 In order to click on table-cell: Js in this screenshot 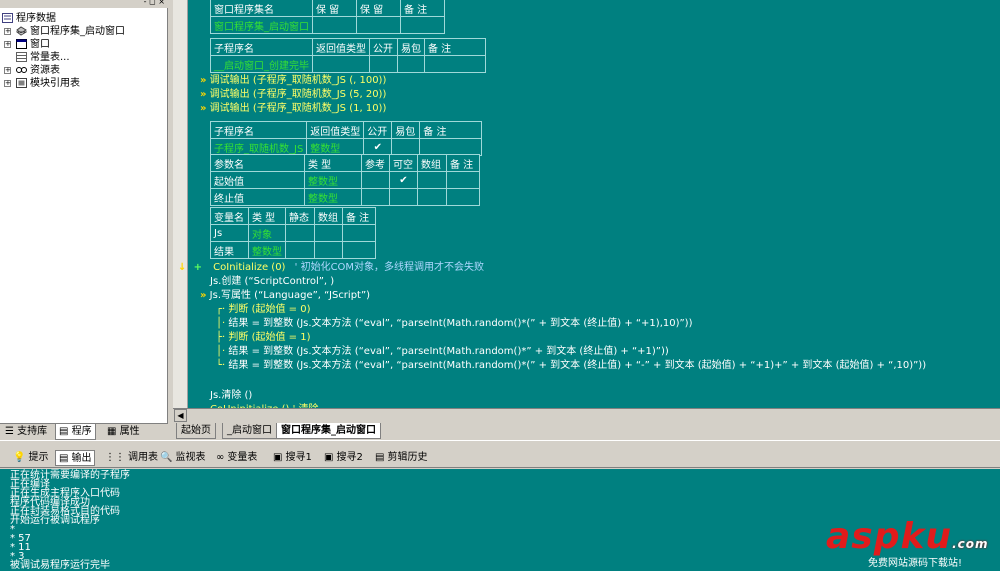, I will do `click(229, 233)`.